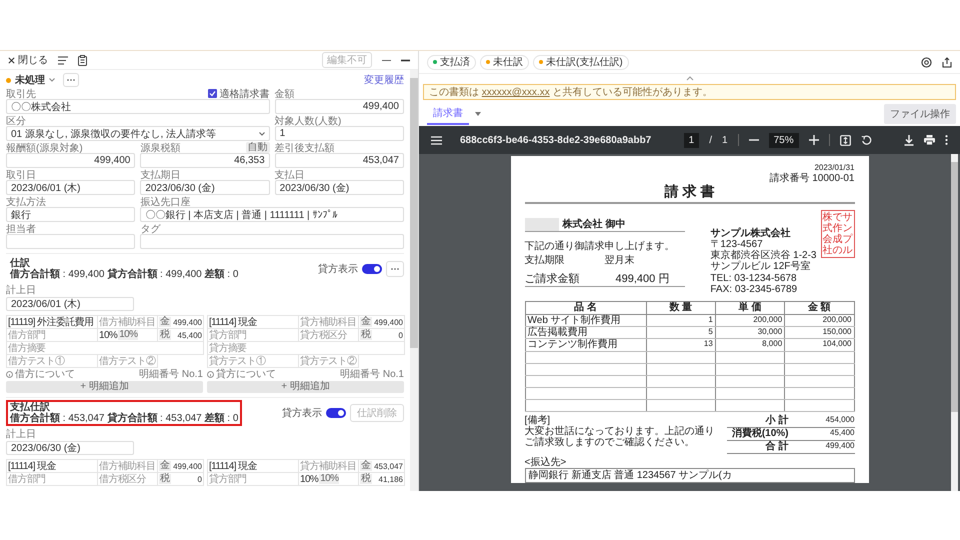 The image size is (960, 540). What do you see at coordinates (761, 267) in the screenshot?
I see `issuer-detail: サンプルビル 12F号室` at bounding box center [761, 267].